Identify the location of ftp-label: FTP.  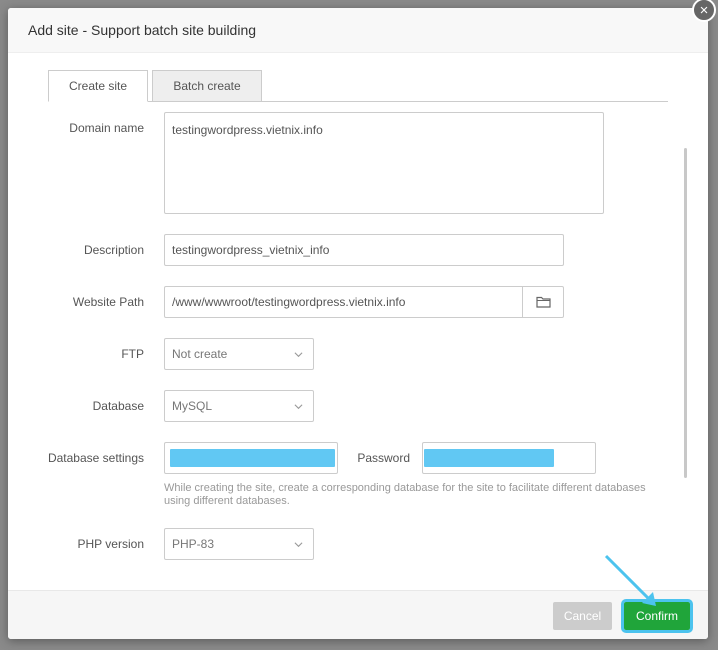
(132, 354).